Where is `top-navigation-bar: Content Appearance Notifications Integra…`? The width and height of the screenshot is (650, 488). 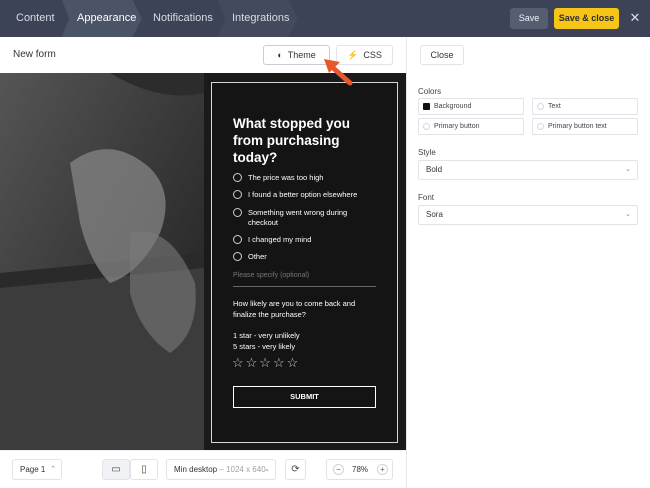
top-navigation-bar: Content Appearance Notifications Integra… is located at coordinates (325, 18).